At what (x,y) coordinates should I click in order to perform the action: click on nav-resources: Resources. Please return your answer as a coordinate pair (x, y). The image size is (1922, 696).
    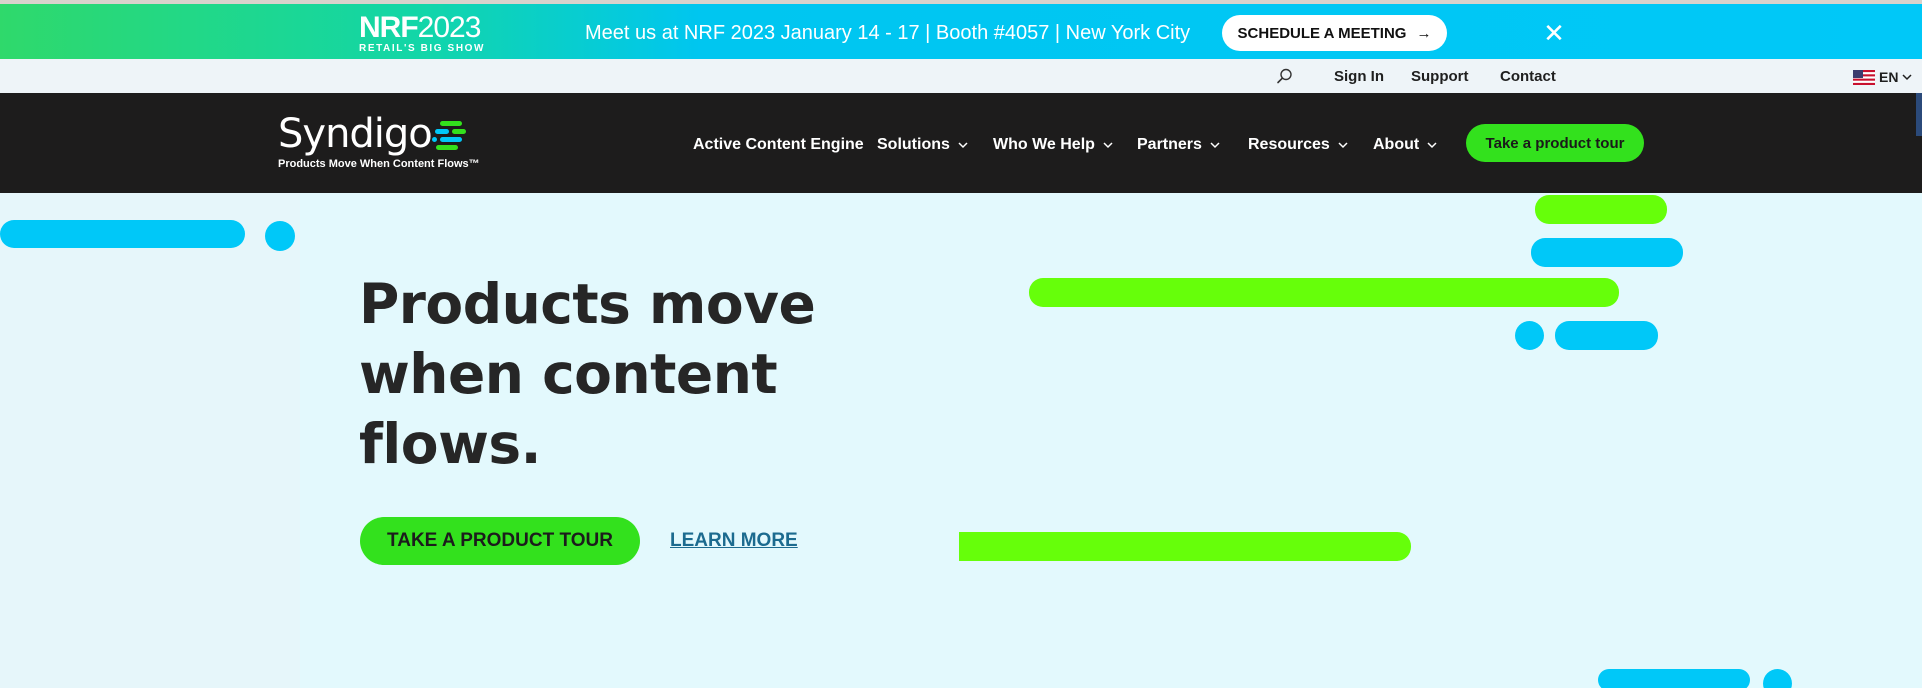
    Looking at the image, I should click on (1298, 145).